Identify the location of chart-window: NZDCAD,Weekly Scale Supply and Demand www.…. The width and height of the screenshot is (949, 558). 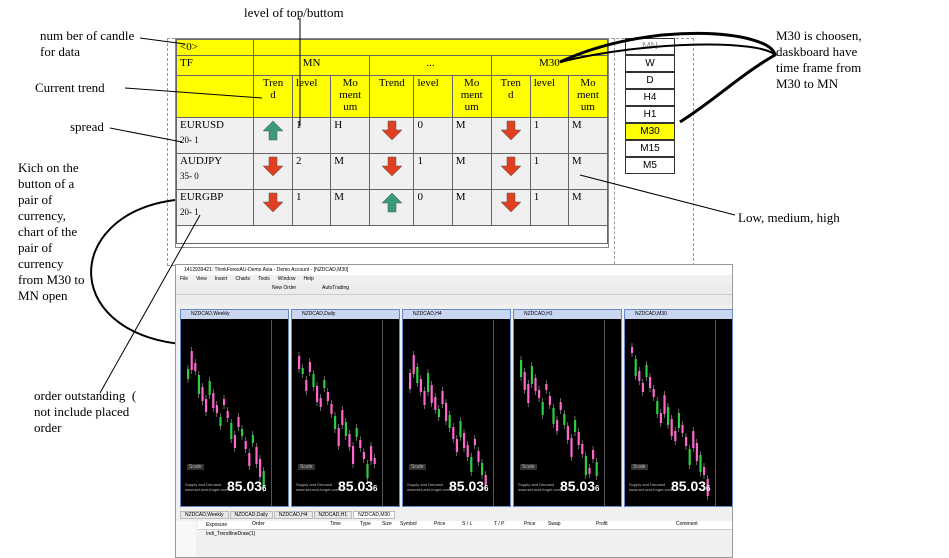
(234, 408).